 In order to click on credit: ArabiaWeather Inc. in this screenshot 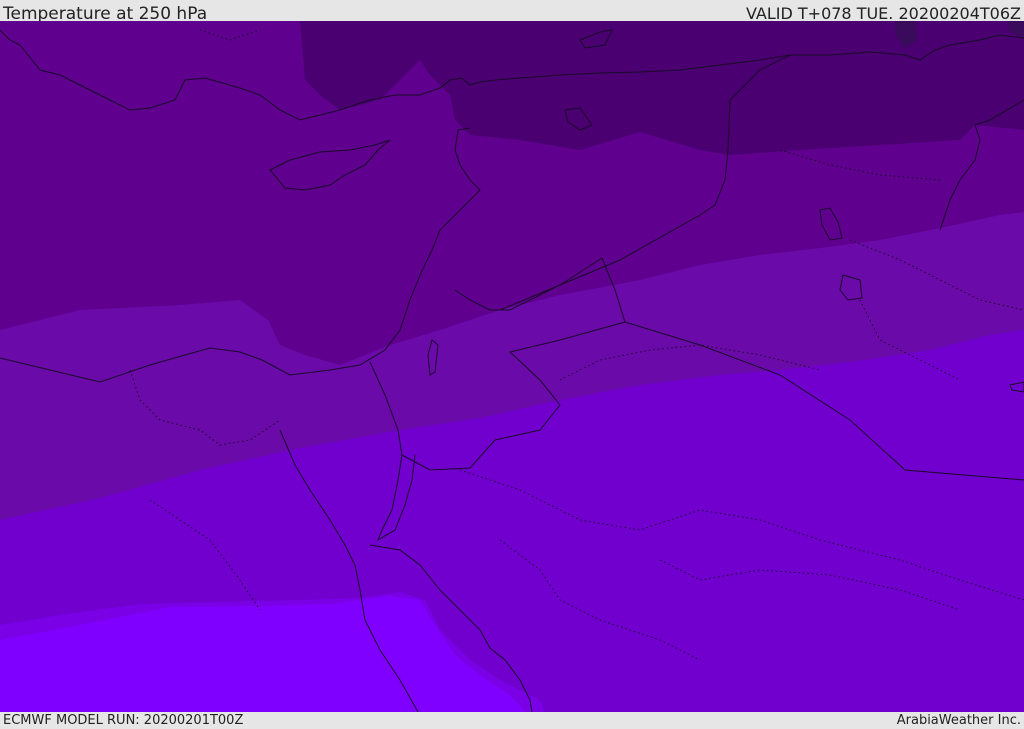, I will do `click(958, 720)`.